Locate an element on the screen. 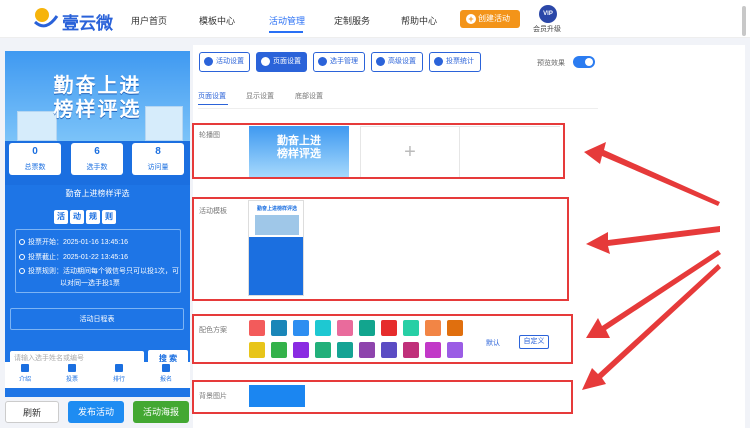 This screenshot has width=750, height=428. rules-heading: 活动规则 is located at coordinates (86, 217).